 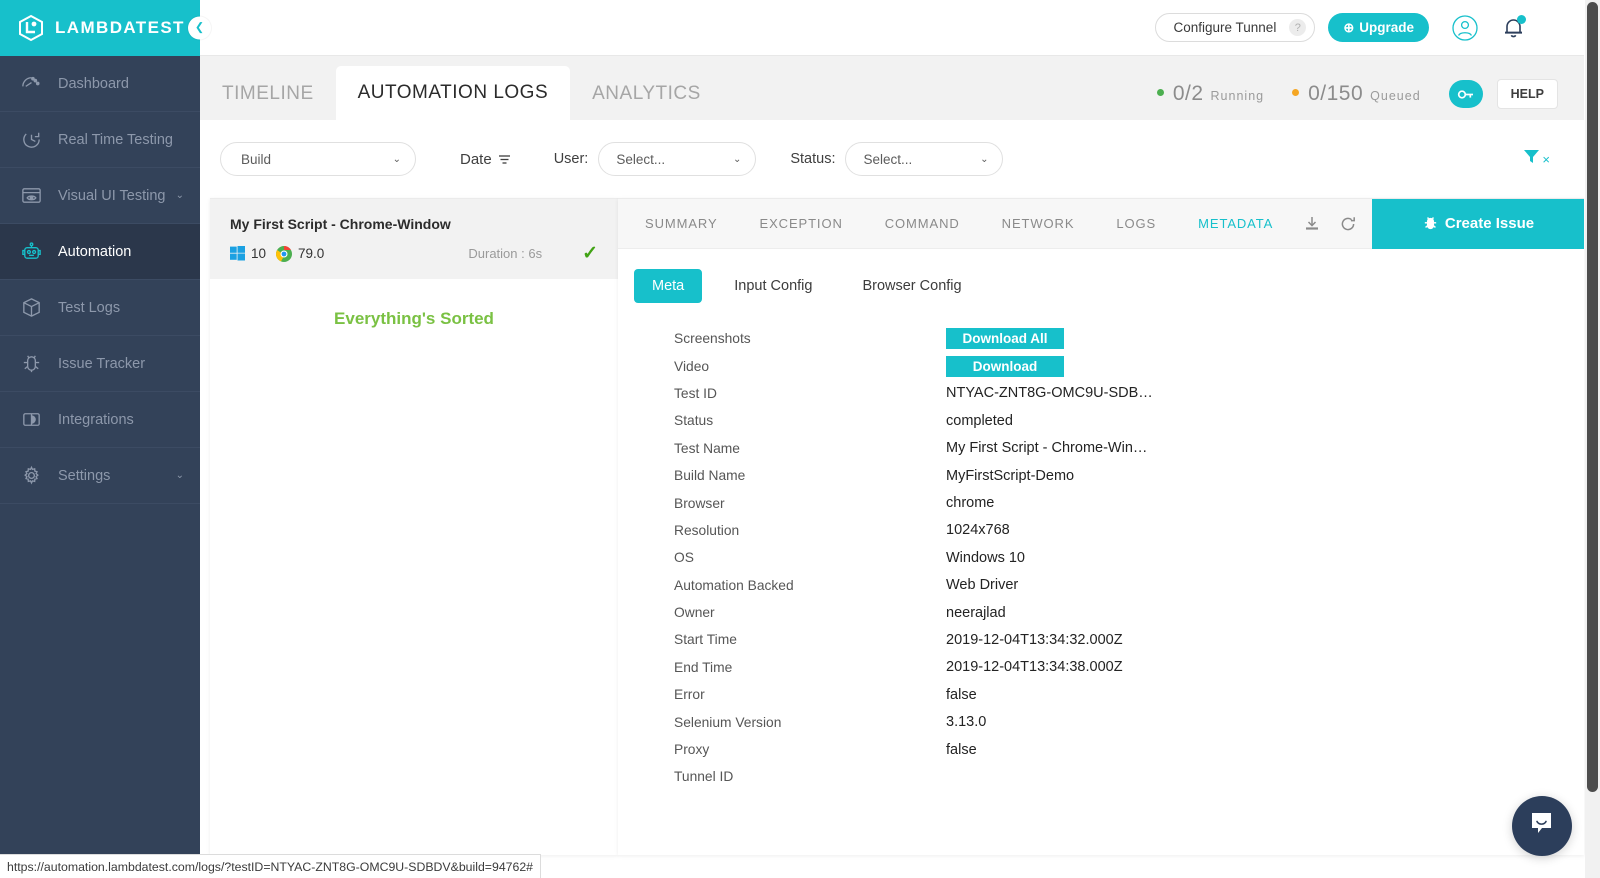 What do you see at coordinates (892, 28) in the screenshot?
I see `top-bar: Configure Tunnel ? ⊕ Upgrade` at bounding box center [892, 28].